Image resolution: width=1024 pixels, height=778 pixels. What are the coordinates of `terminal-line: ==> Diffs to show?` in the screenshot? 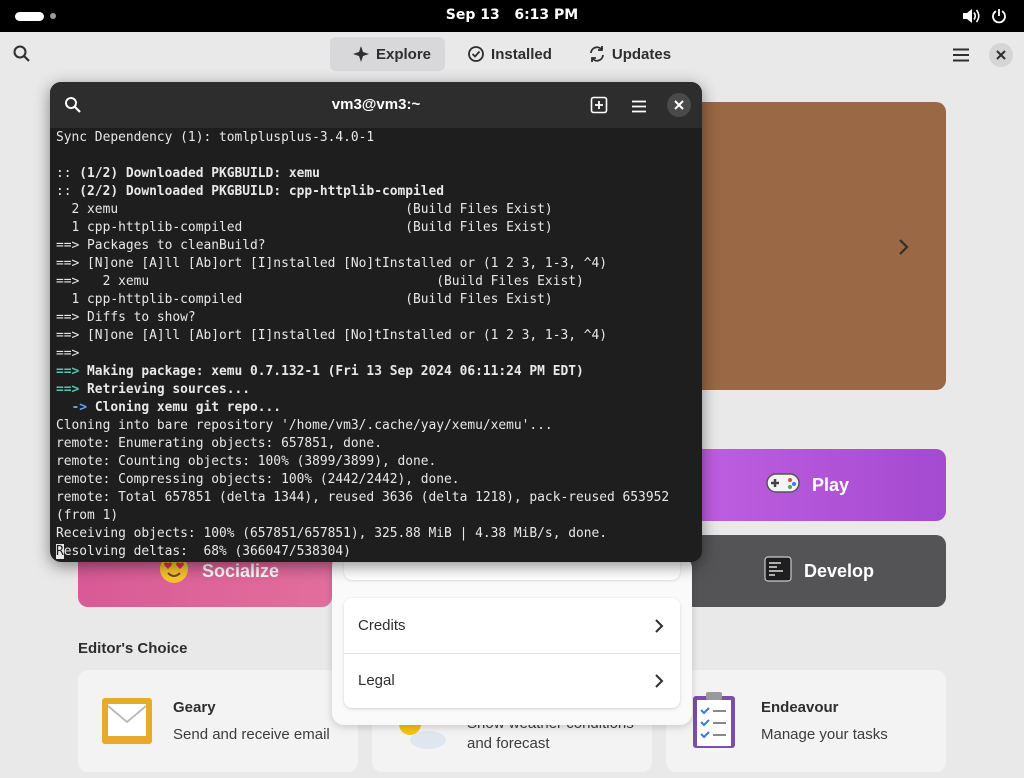 It's located at (379, 318).